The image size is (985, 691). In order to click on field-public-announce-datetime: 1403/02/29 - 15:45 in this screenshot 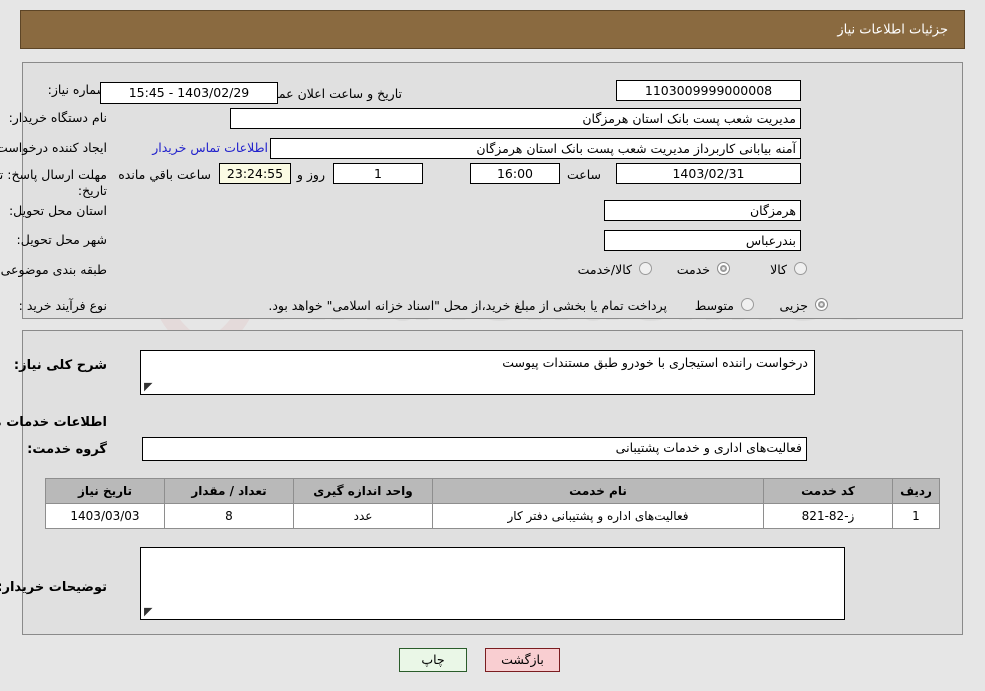, I will do `click(189, 93)`.